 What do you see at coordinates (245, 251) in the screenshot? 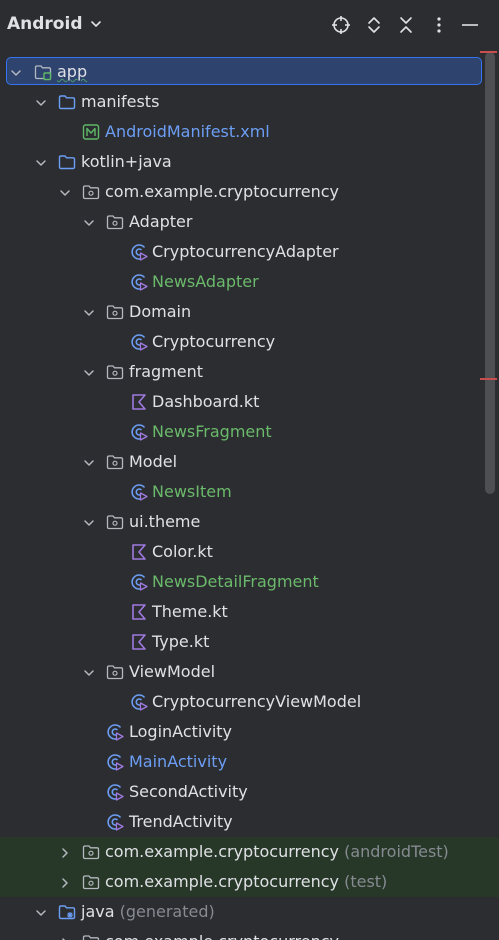
I see `node-name: CryptocurrencyAdapter` at bounding box center [245, 251].